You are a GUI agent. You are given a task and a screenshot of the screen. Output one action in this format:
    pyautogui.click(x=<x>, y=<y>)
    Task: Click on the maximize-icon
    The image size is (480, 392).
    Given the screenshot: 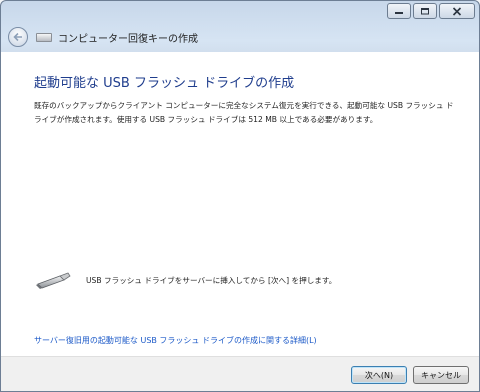 What is the action you would take?
    pyautogui.click(x=425, y=11)
    